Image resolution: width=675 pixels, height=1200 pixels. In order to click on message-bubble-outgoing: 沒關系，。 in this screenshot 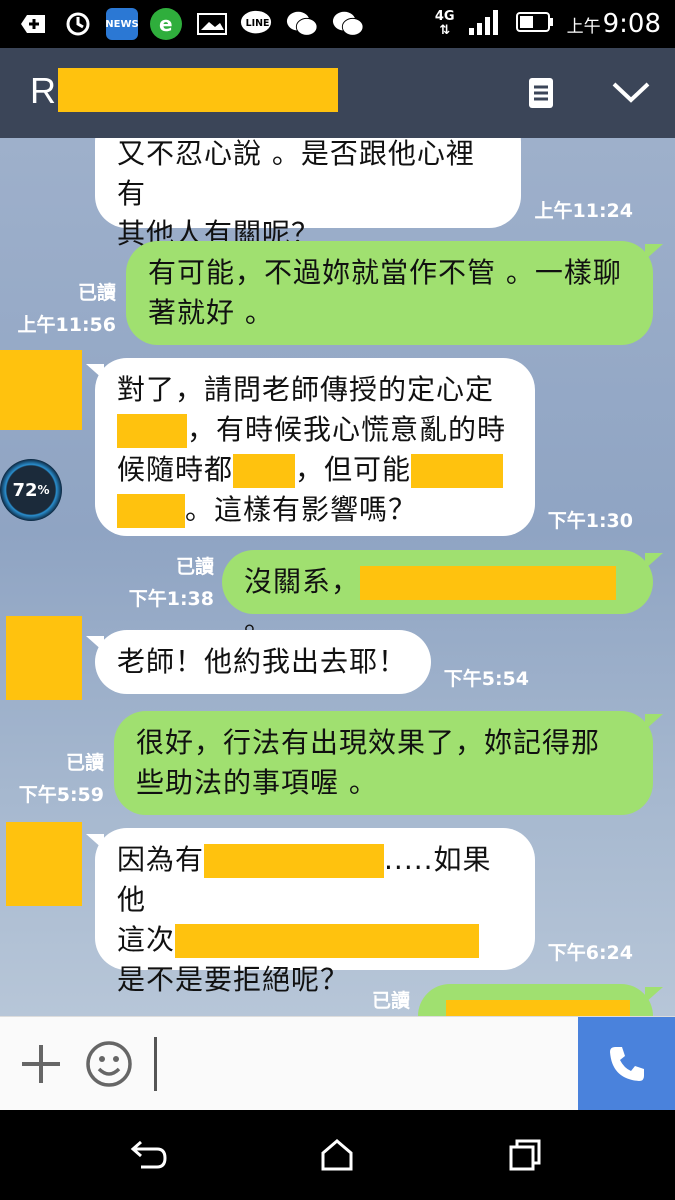, I will do `click(437, 594)`.